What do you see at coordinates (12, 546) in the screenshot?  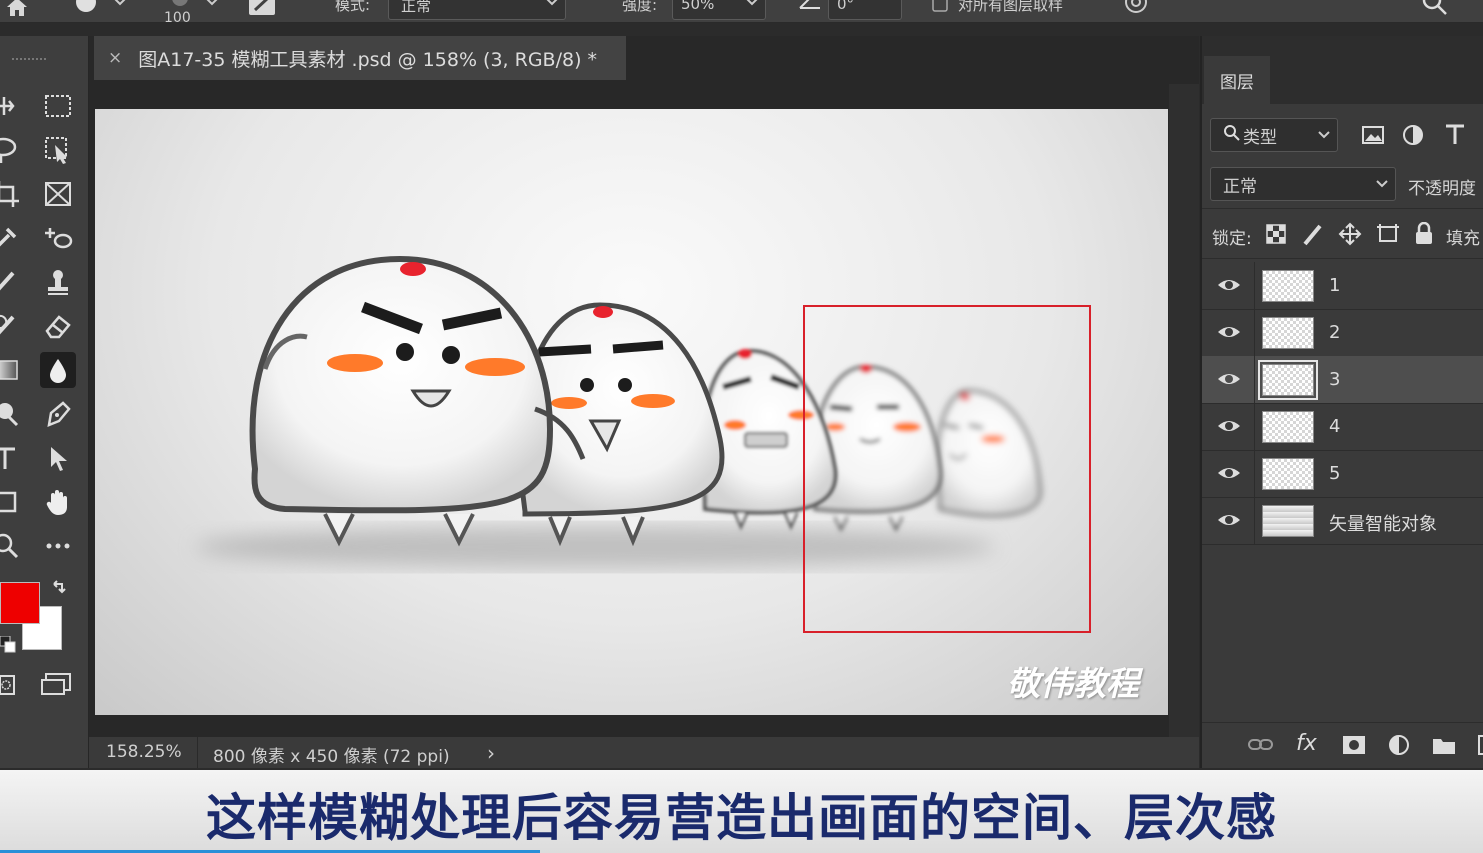 I see `zoom-tool-icon` at bounding box center [12, 546].